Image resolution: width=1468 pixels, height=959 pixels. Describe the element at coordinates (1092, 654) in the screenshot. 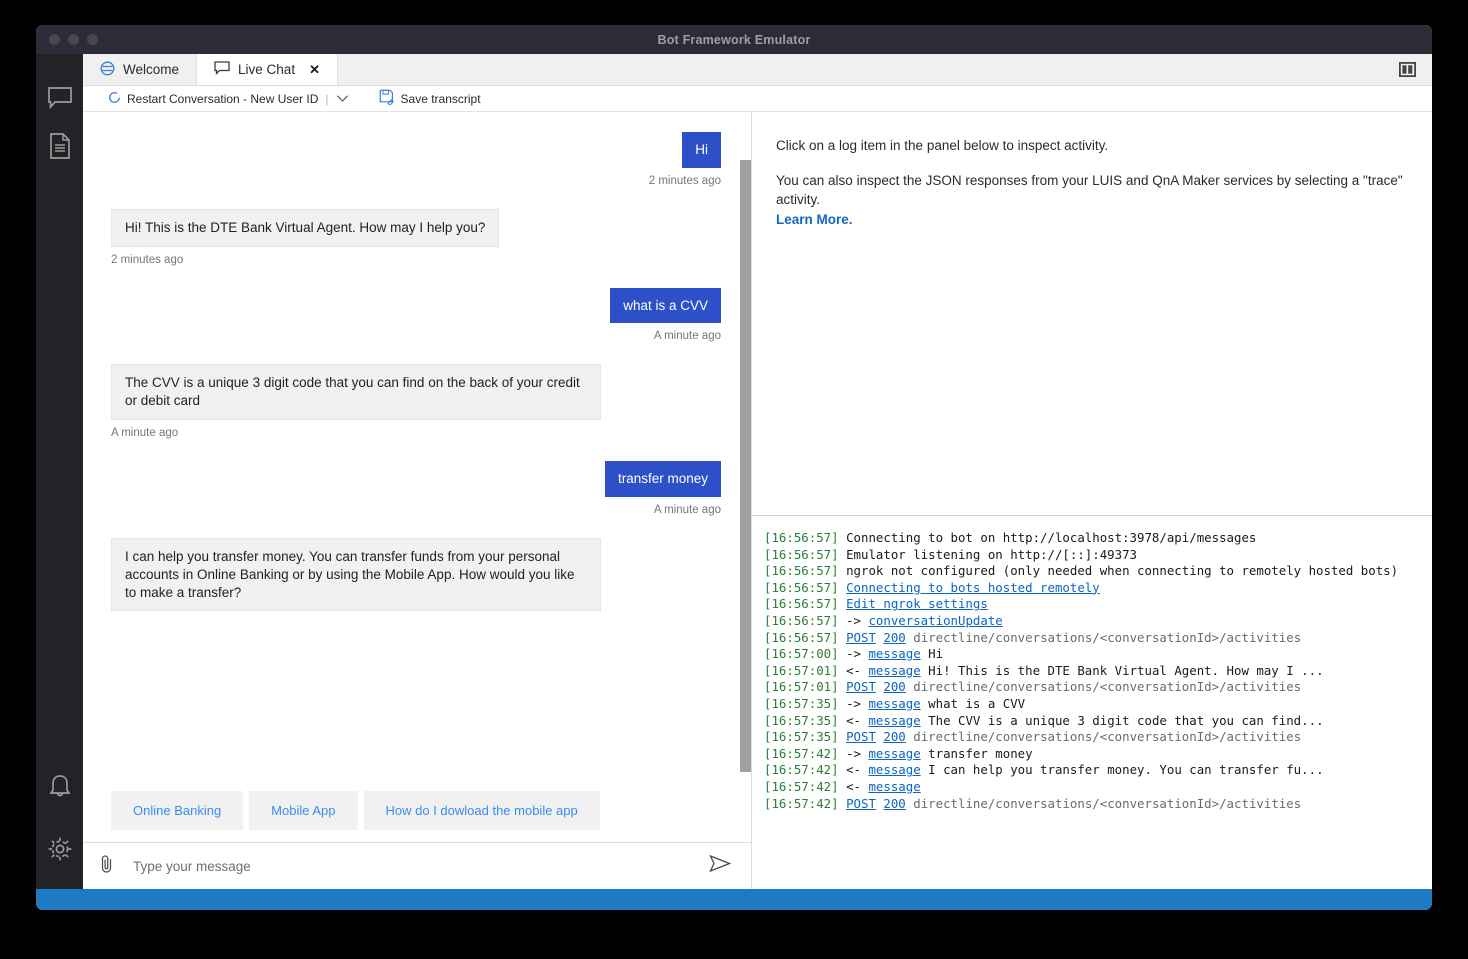

I see `log-line: [16:57:00] -> message Hi` at that location.